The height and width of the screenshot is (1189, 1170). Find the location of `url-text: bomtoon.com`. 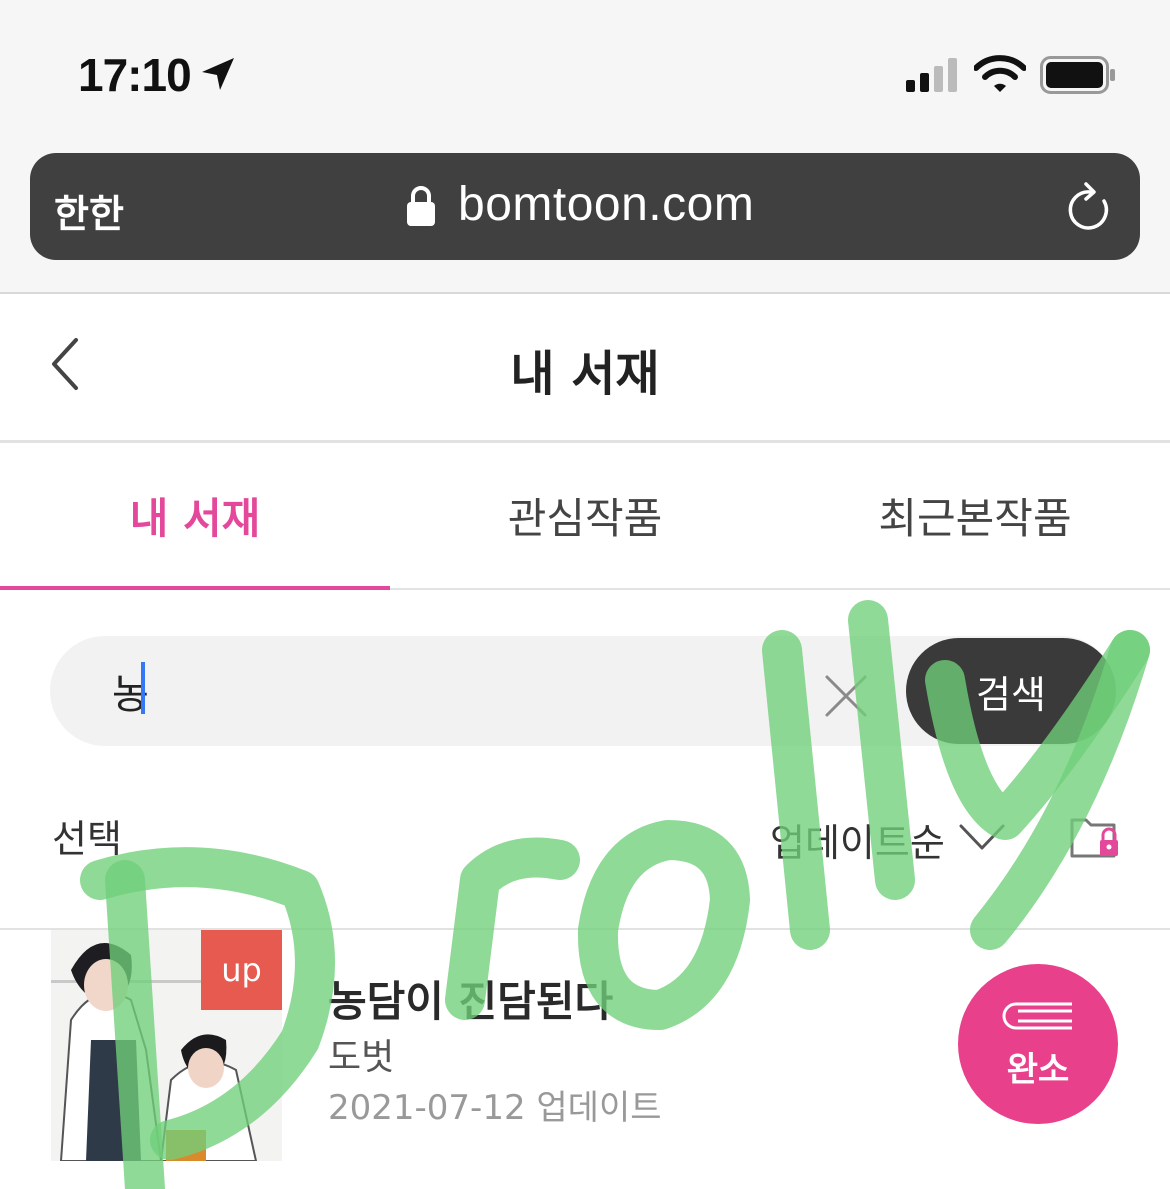

url-text: bomtoon.com is located at coordinates (606, 204).